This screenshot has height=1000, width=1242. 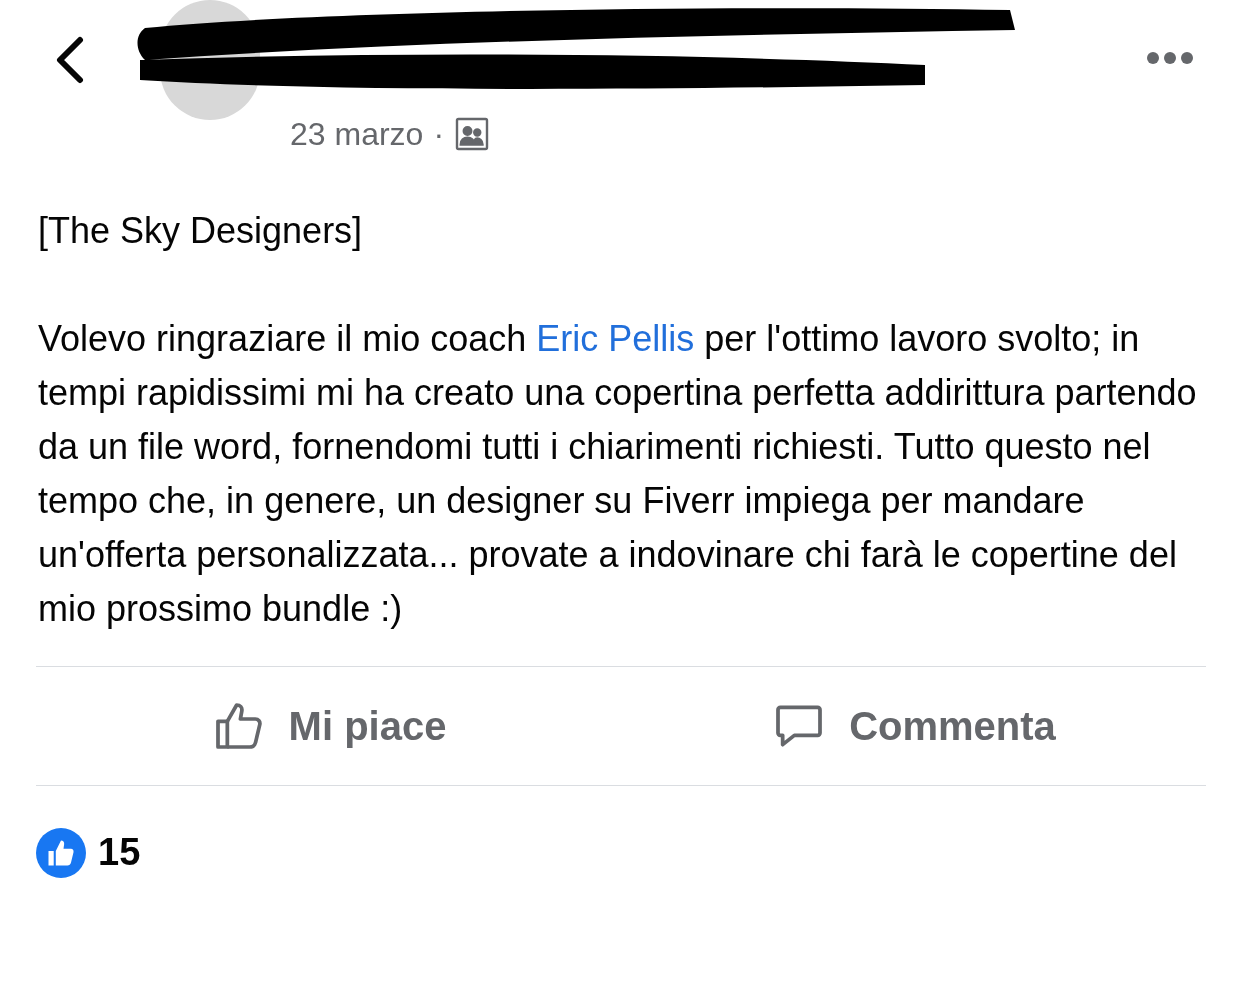 I want to click on post-heading: [The Sky Designers], so click(x=201, y=231).